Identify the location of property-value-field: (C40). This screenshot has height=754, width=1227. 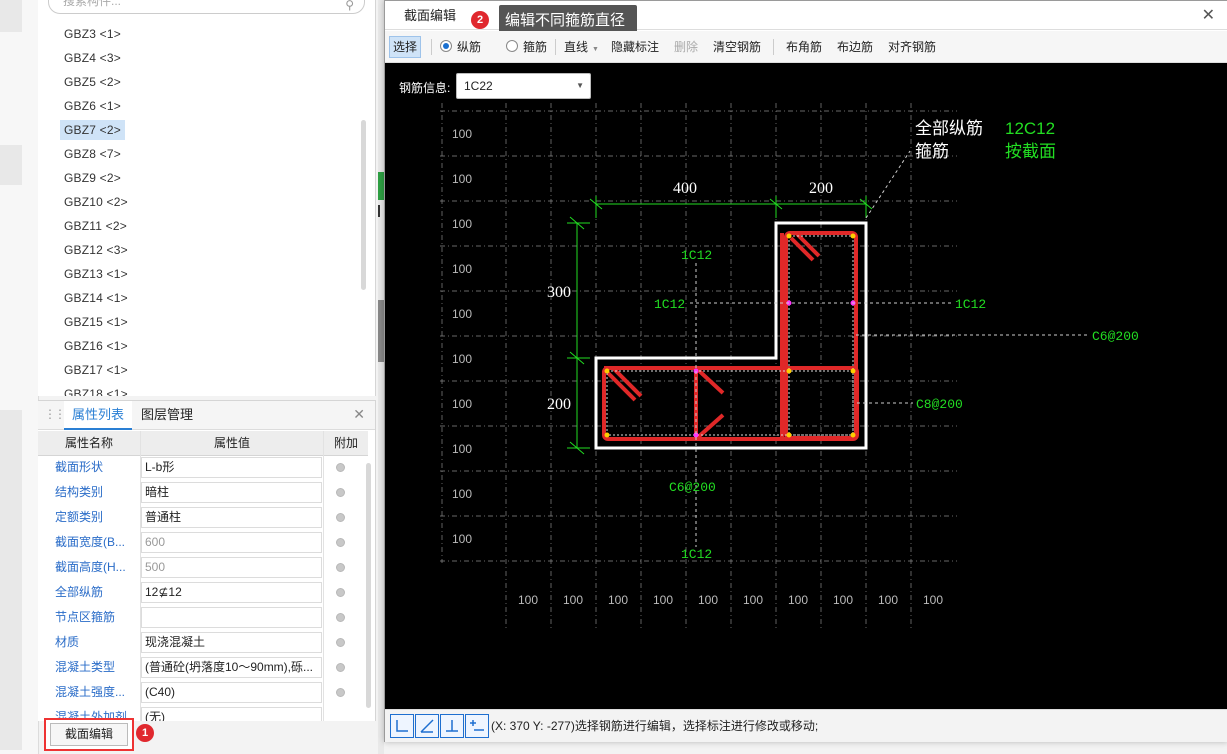
(231, 692).